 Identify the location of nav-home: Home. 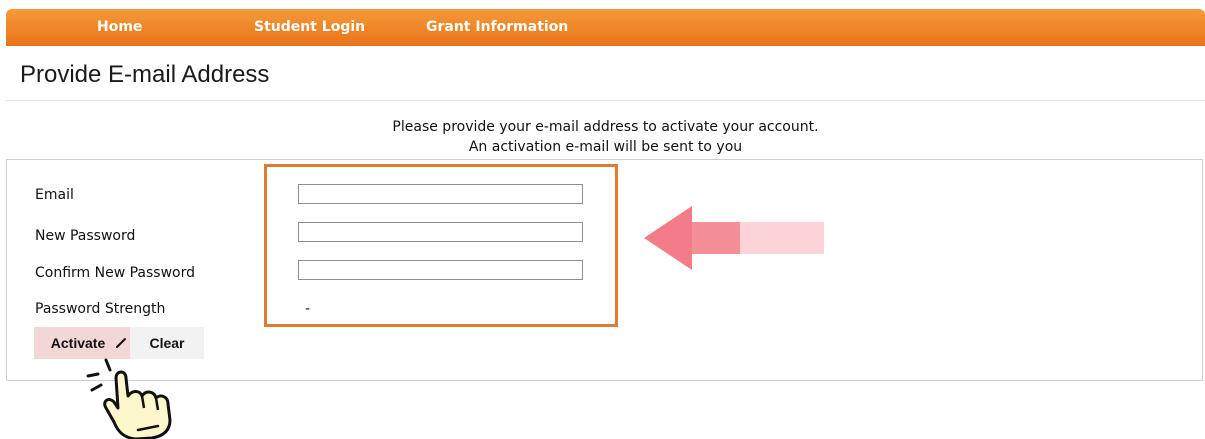
(119, 27).